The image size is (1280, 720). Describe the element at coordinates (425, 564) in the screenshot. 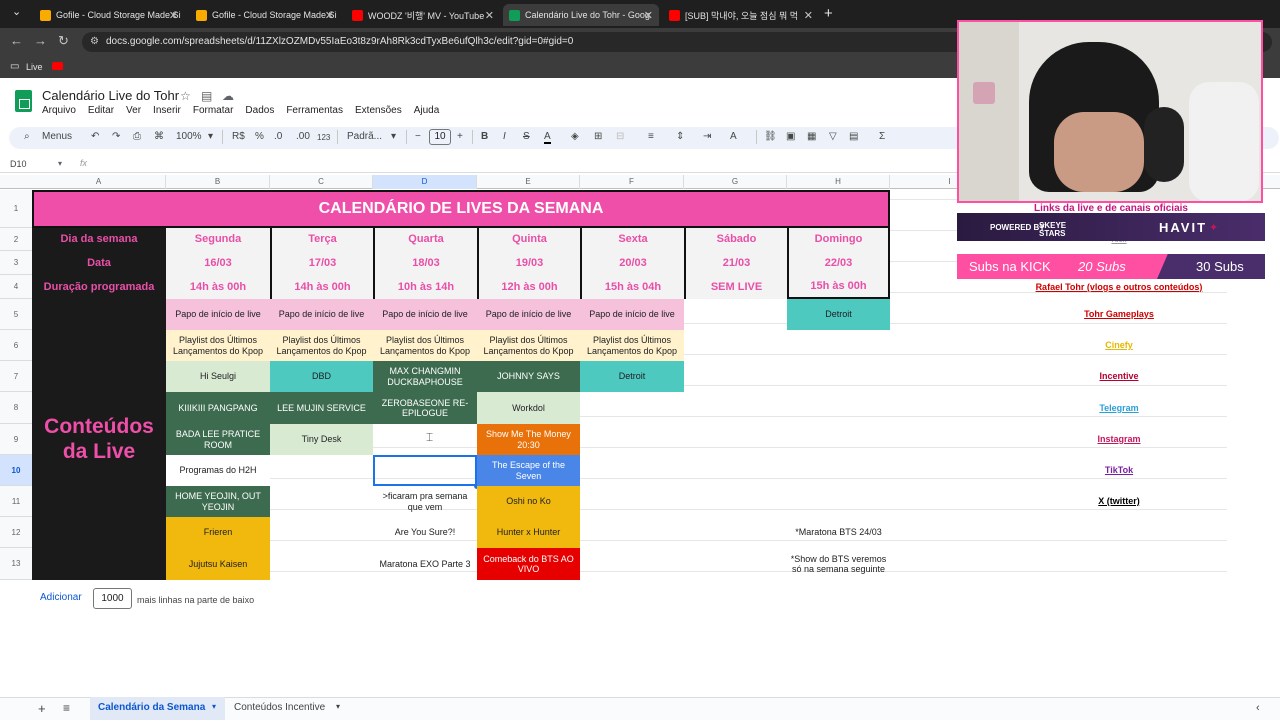

I see `cell-quarta: Maratona EXO Parte 3` at that location.